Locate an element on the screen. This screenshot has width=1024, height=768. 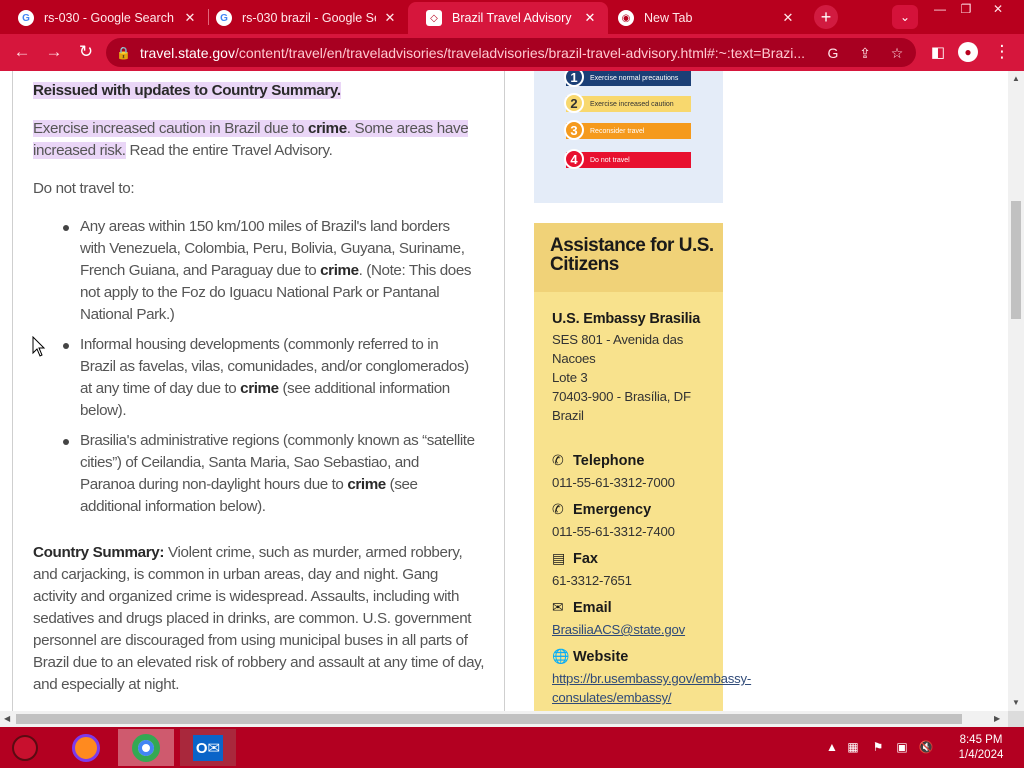
vertical-scrollbar: ▲ ▼ is located at coordinates (1016, 391).